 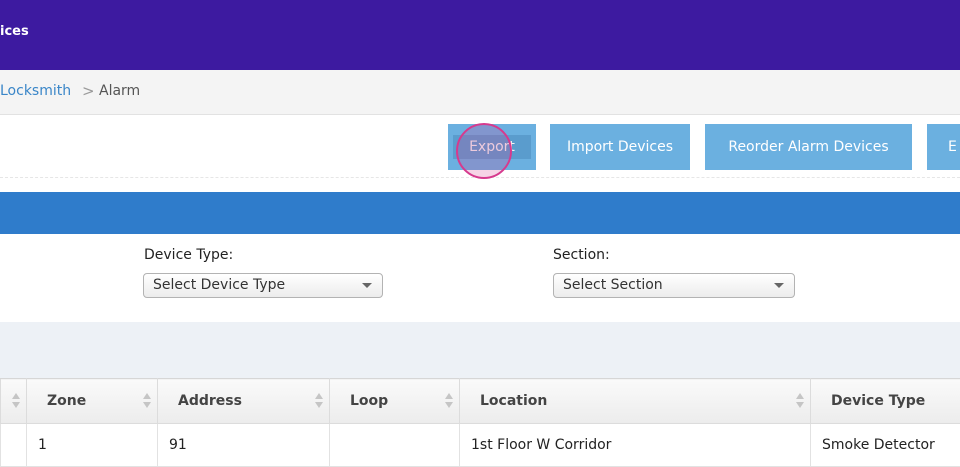 I want to click on column-header-zone: Zone, so click(x=92, y=401).